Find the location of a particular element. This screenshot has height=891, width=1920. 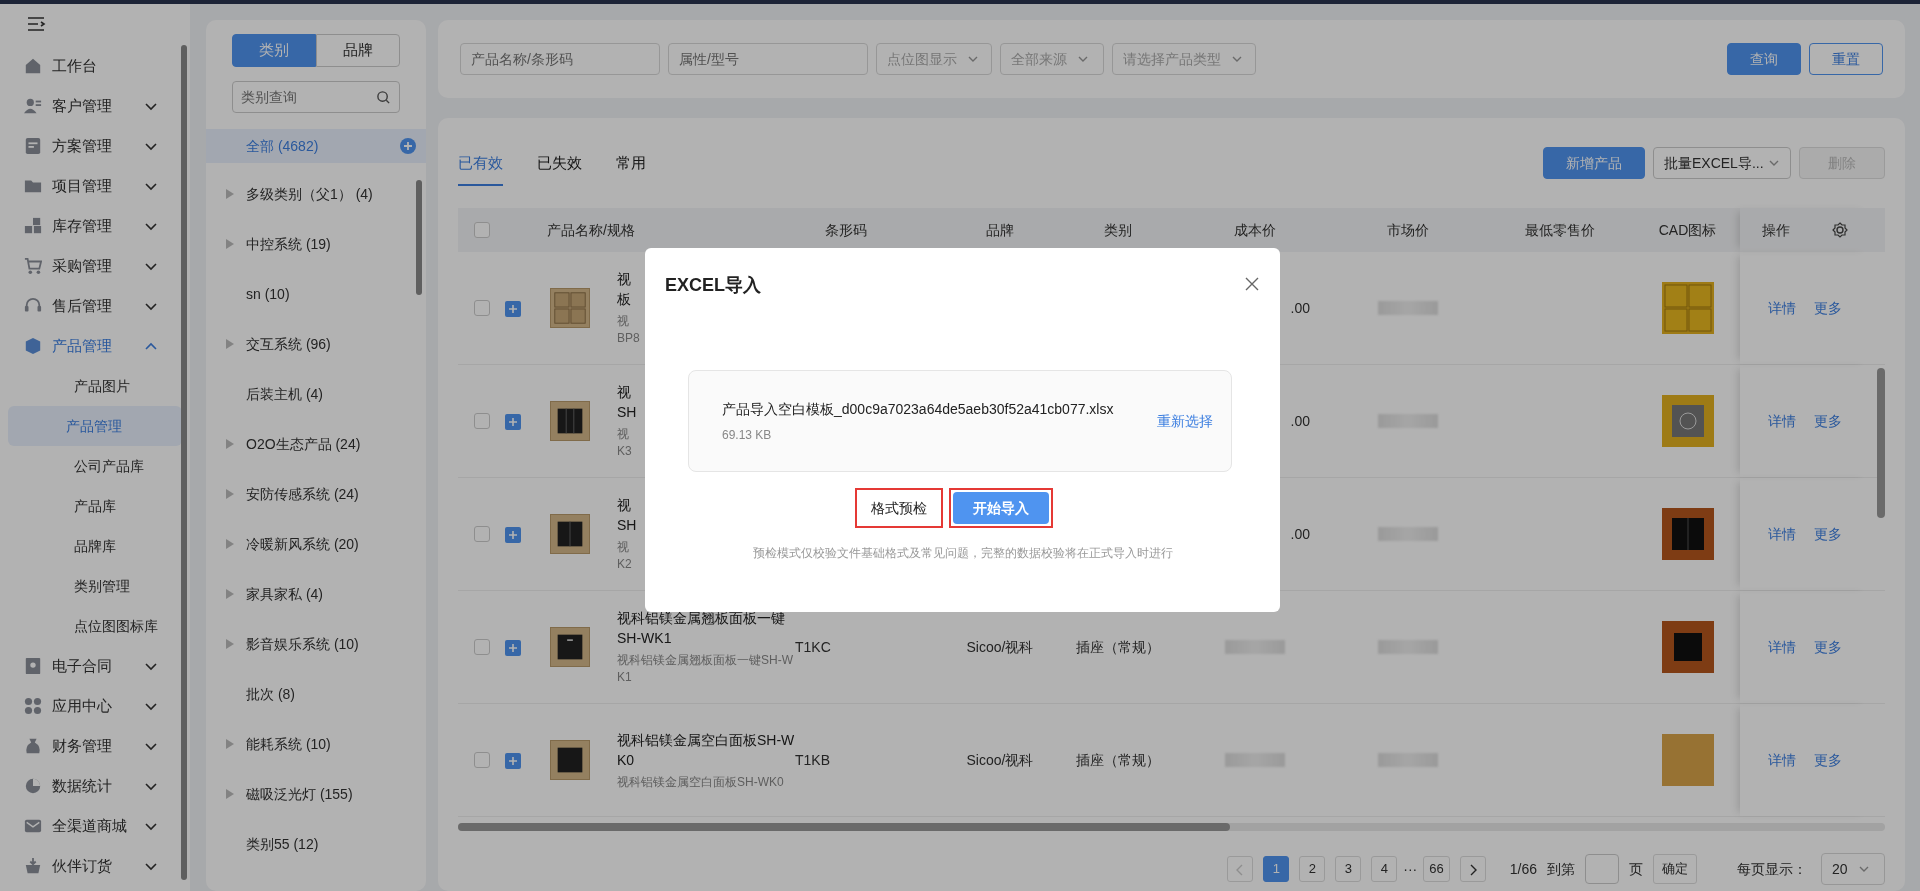

barcode: T1KC is located at coordinates (813, 647).